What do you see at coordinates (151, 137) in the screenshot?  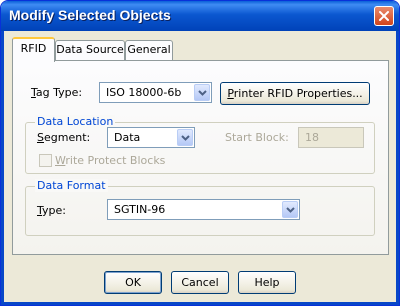 I see `segment-select: Data` at bounding box center [151, 137].